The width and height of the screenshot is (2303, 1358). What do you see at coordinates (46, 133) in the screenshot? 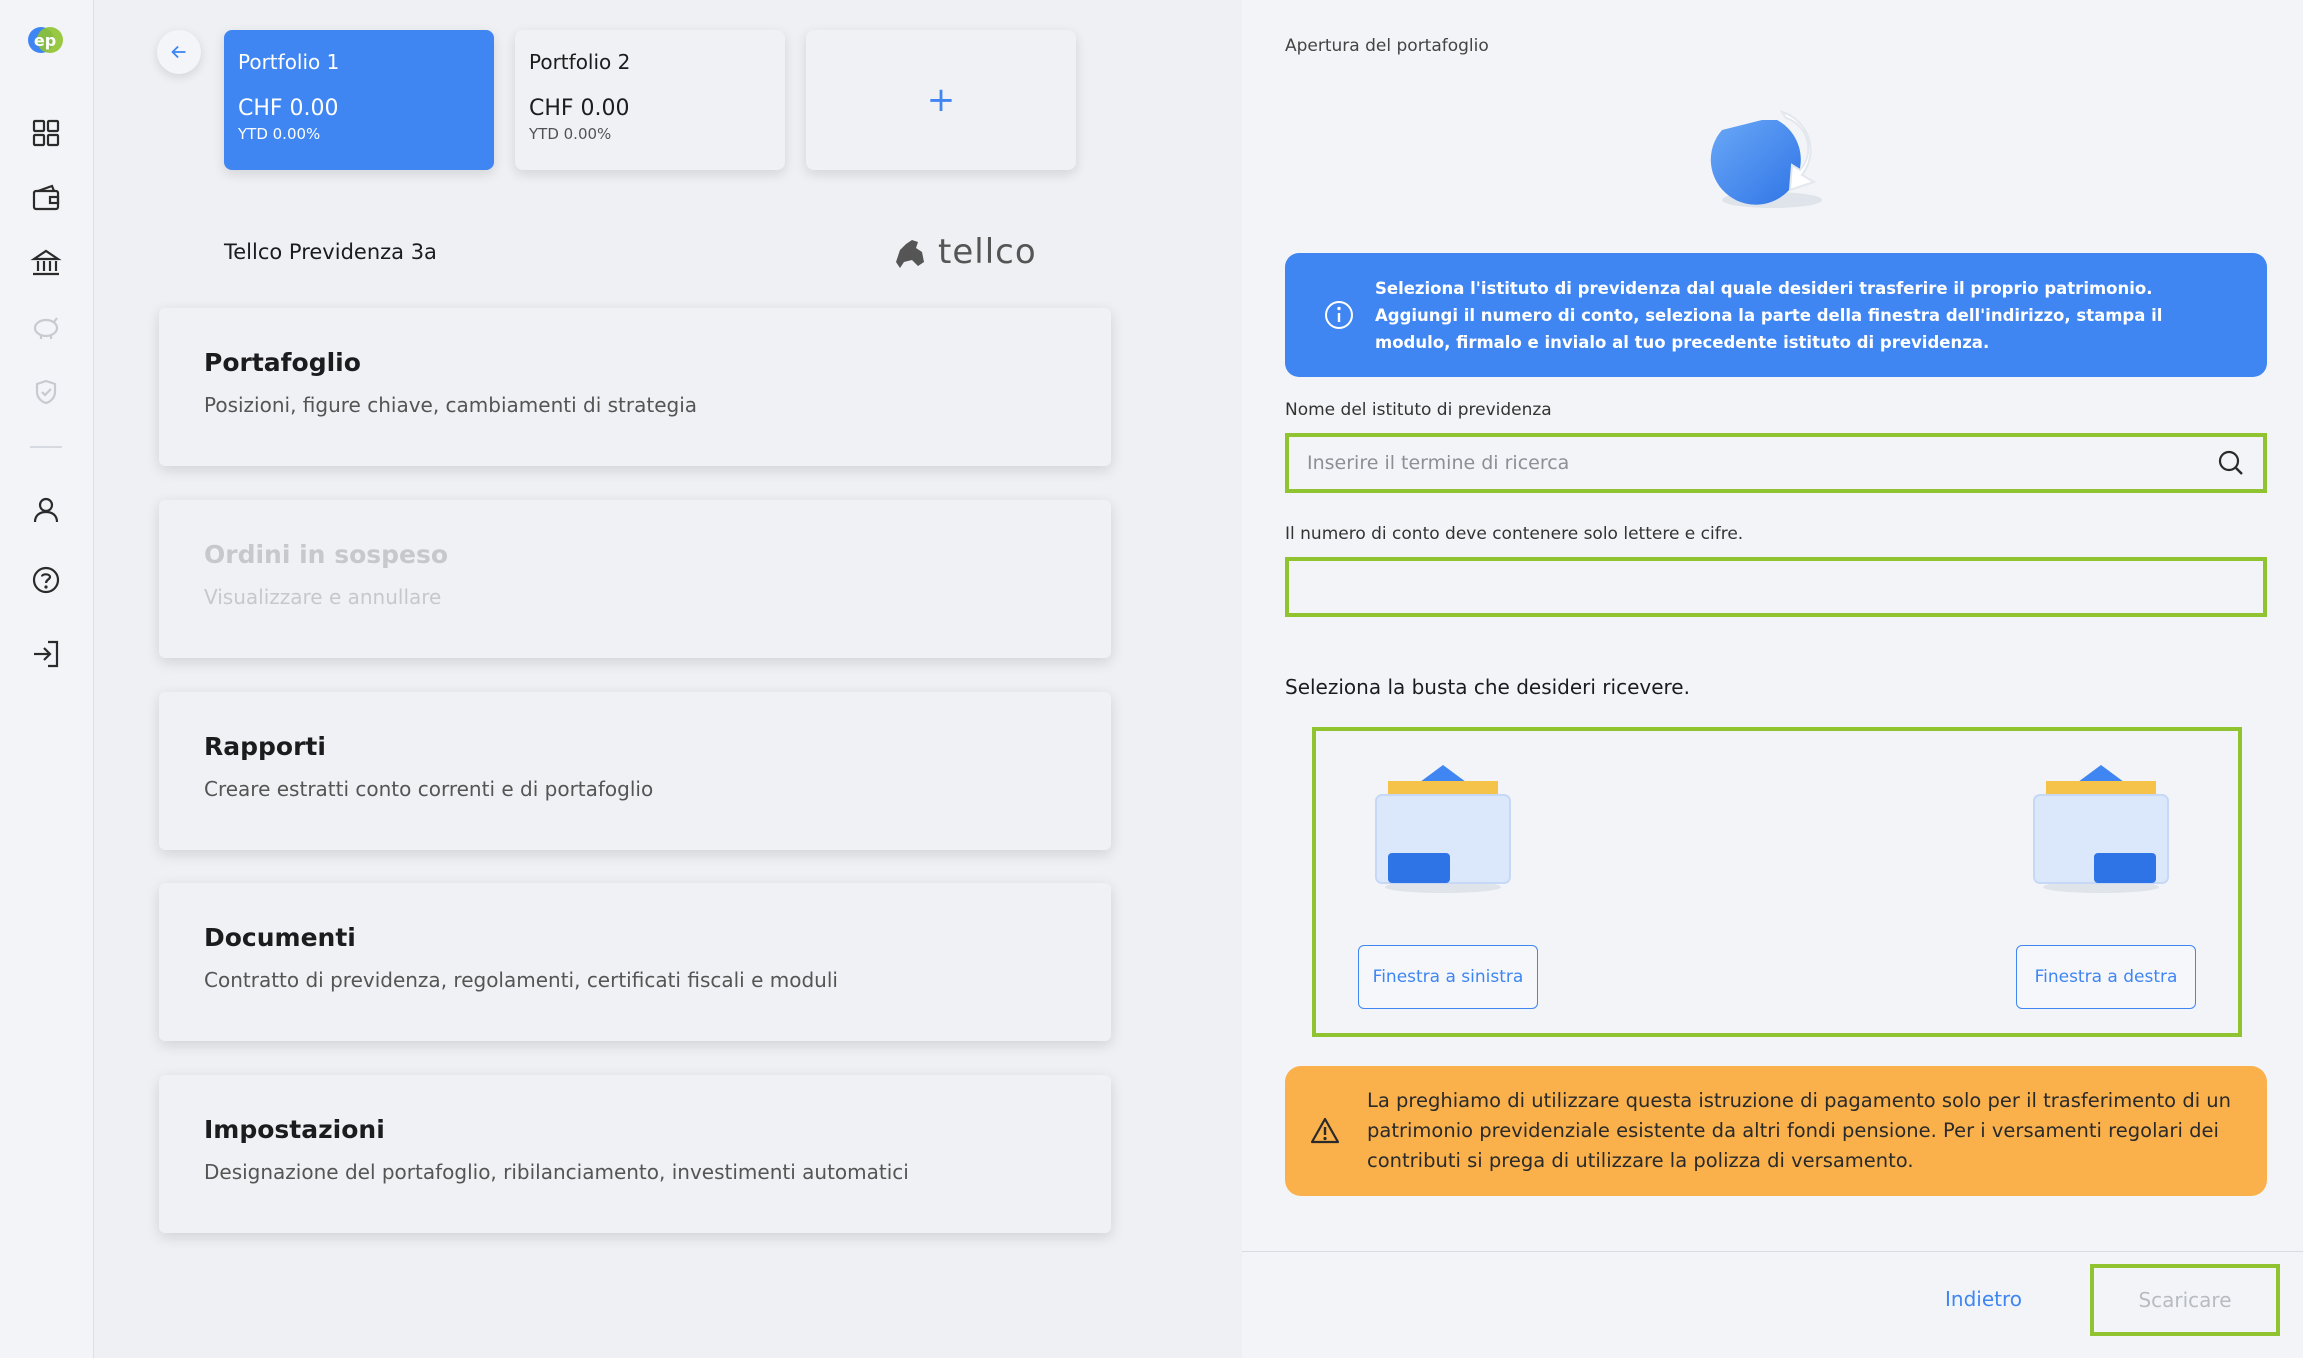
I see `grid-icon` at bounding box center [46, 133].